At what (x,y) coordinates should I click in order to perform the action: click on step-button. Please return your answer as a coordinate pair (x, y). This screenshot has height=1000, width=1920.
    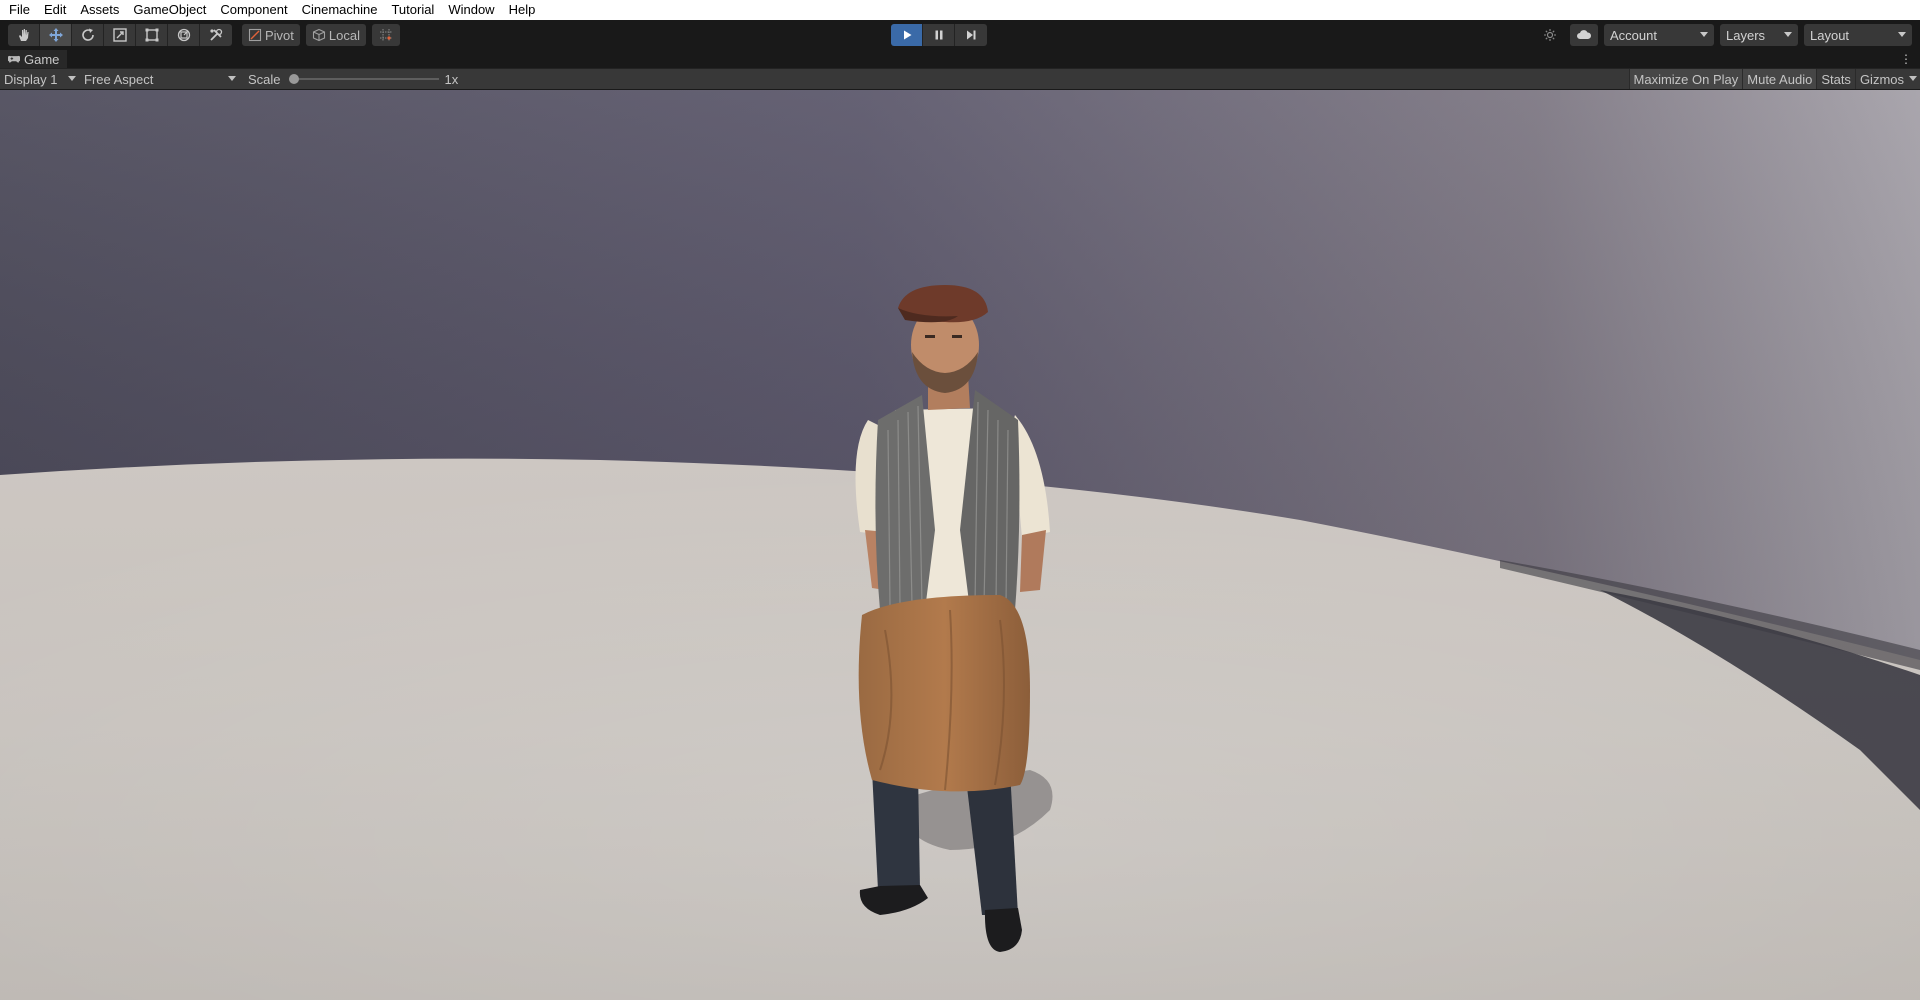
    Looking at the image, I should click on (971, 35).